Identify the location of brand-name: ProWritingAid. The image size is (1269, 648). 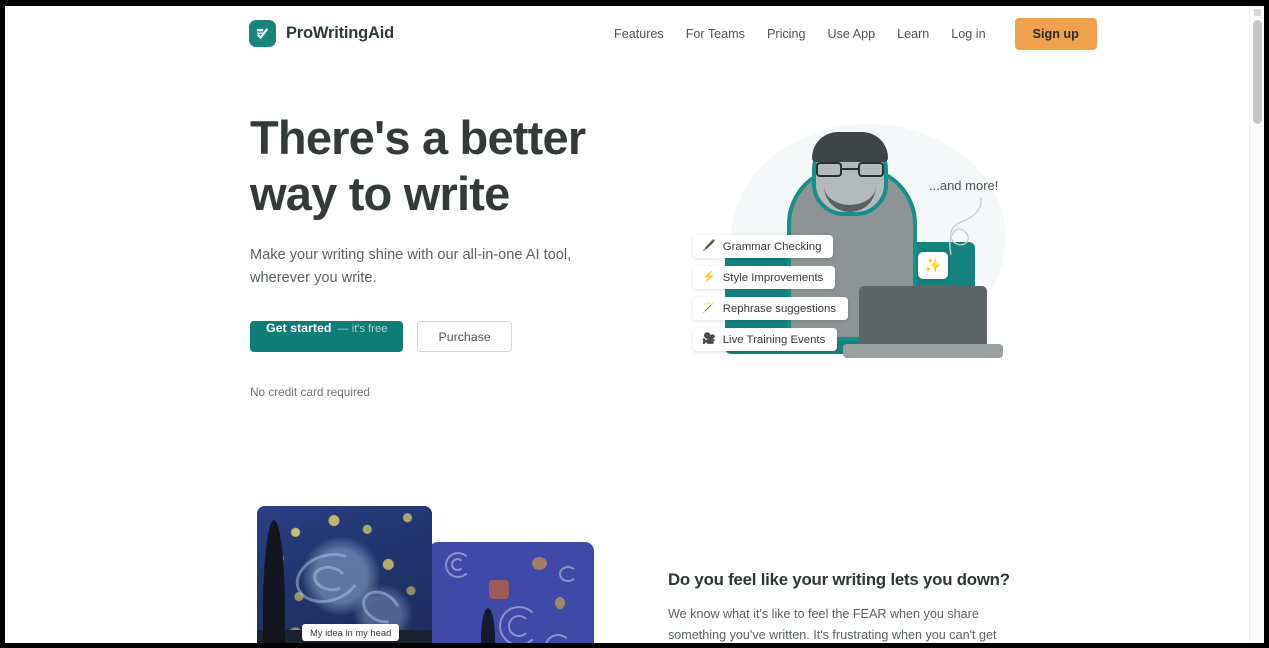
(340, 33).